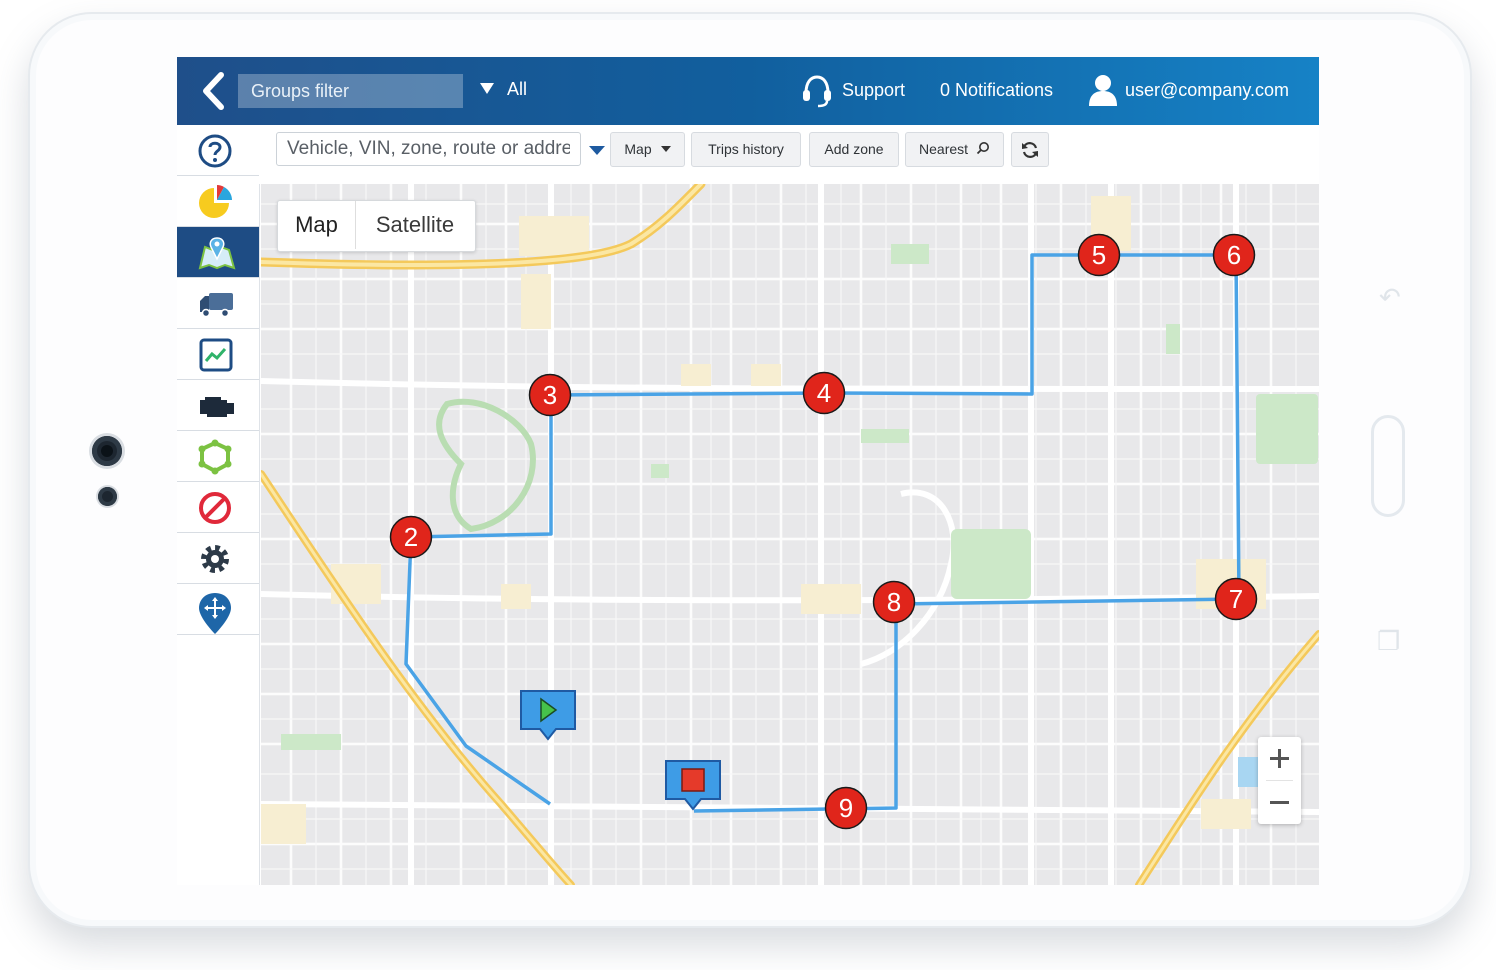 The width and height of the screenshot is (1496, 970). I want to click on map-type-map-button: Map, so click(317, 225).